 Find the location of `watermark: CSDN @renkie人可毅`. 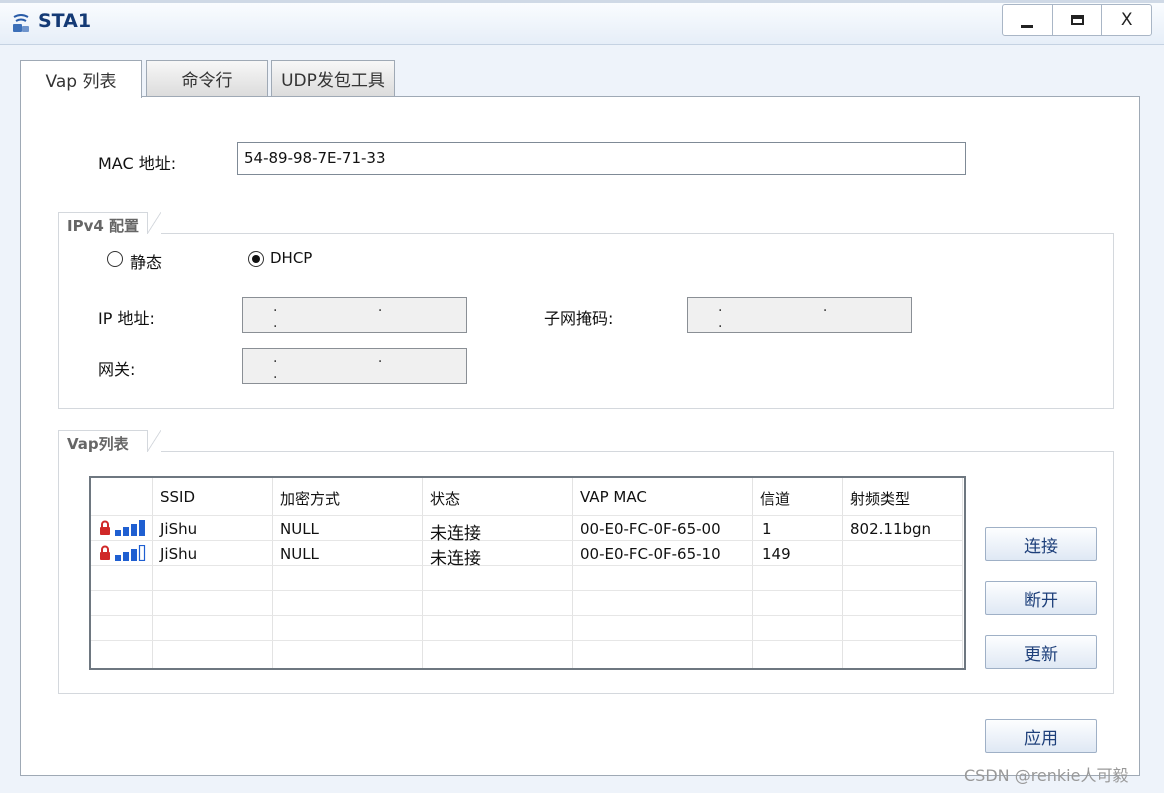

watermark: CSDN @renkie人可毅 is located at coordinates (1046, 775).